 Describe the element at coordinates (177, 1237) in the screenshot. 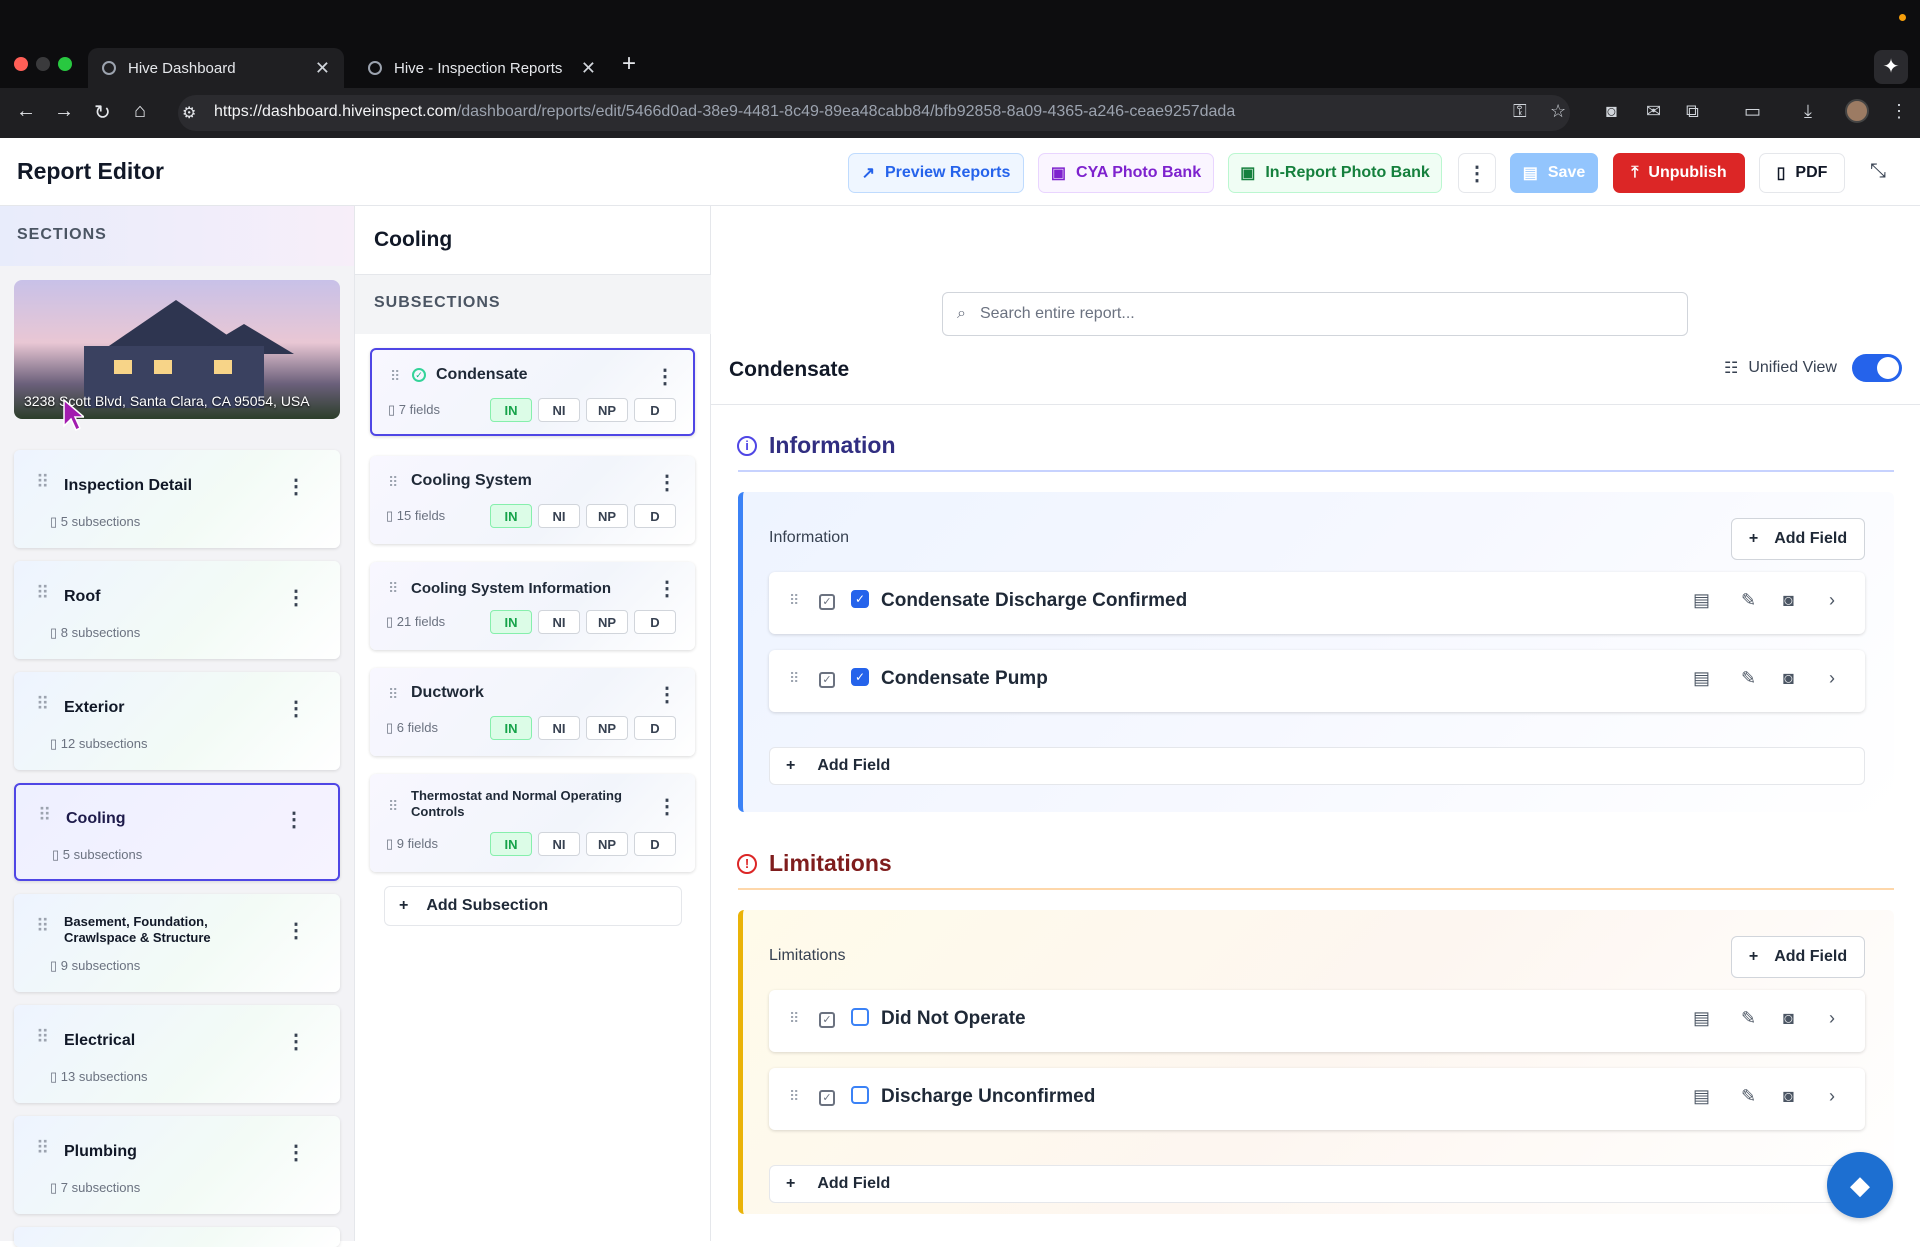

I see `section-item-next` at that location.